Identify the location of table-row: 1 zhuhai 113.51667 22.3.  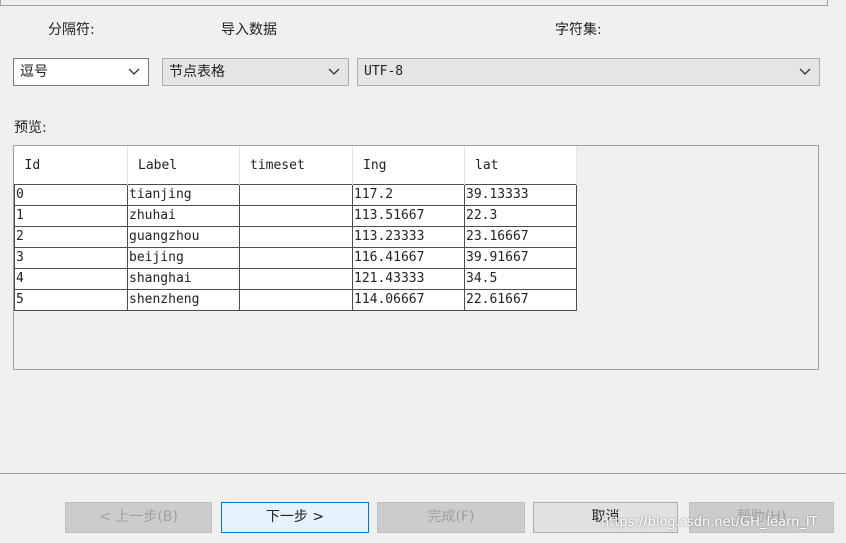
(295, 216).